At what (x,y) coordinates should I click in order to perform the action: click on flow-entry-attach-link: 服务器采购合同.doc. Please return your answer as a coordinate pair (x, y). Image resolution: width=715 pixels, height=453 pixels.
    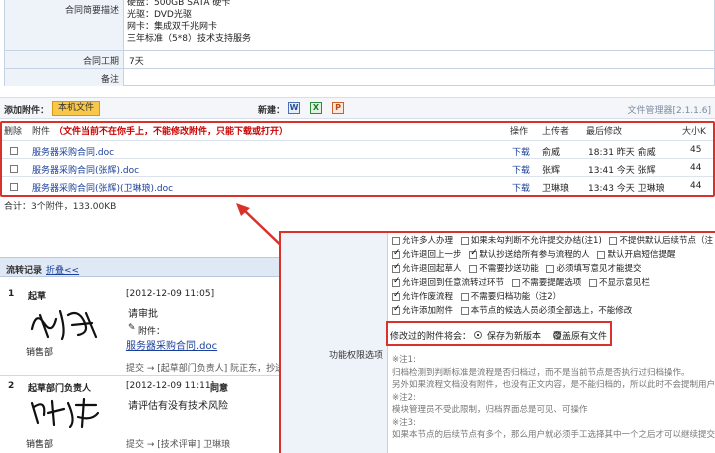
    Looking at the image, I should click on (171, 344).